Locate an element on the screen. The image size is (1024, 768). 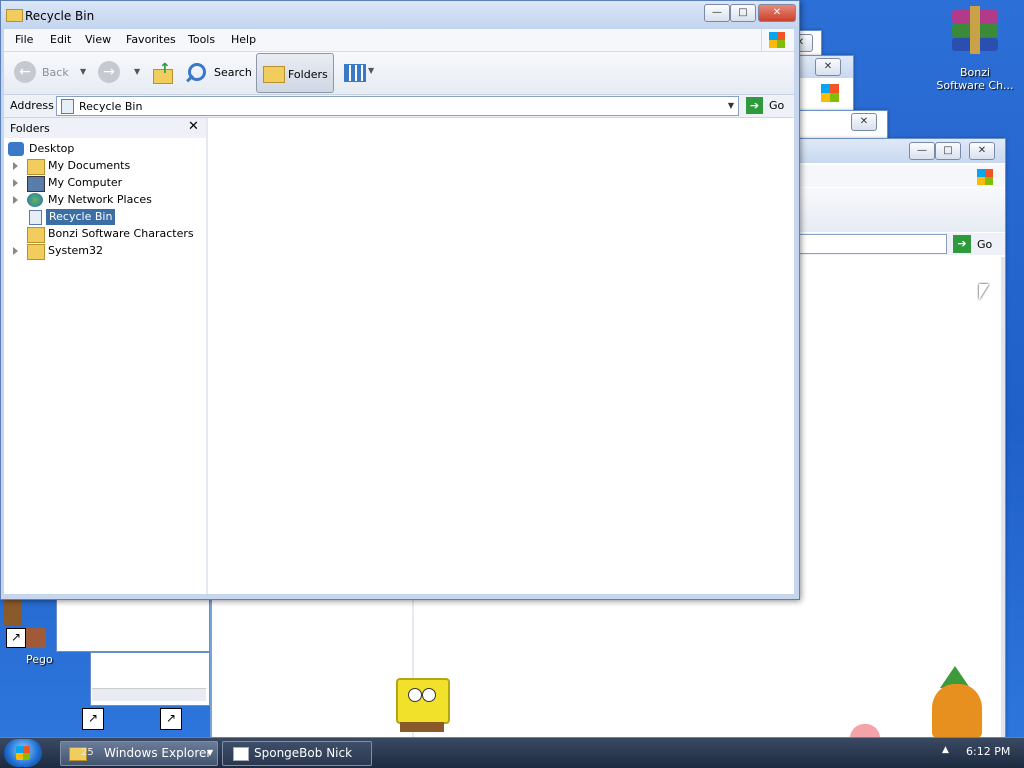
menu-tools: Tools is located at coordinates (201, 39).